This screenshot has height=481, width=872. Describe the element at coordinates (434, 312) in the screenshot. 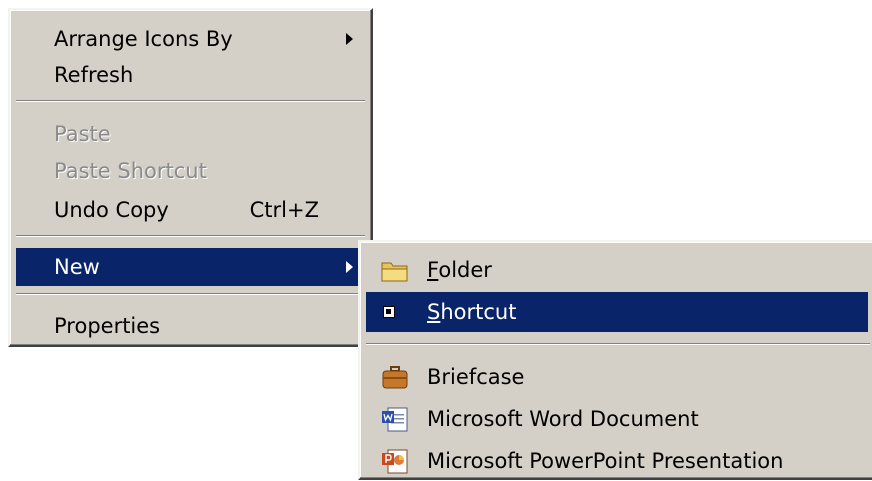

I see `mnemonic-char: S` at that location.